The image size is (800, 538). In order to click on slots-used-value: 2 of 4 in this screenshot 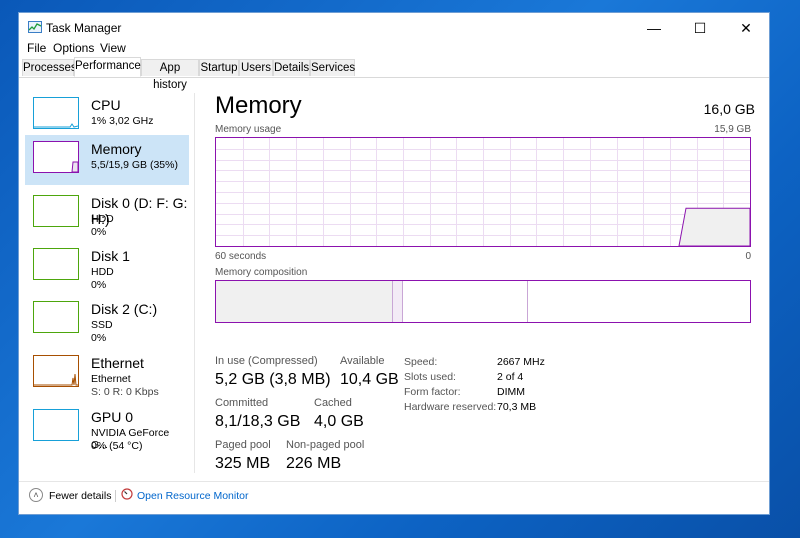, I will do `click(510, 377)`.